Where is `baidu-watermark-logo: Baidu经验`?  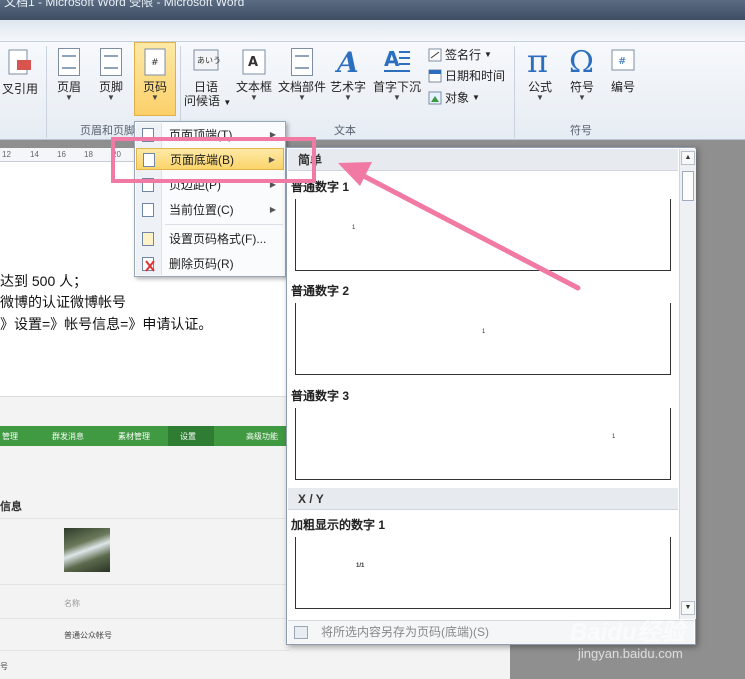 baidu-watermark-logo: Baidu经验 is located at coordinates (627, 632).